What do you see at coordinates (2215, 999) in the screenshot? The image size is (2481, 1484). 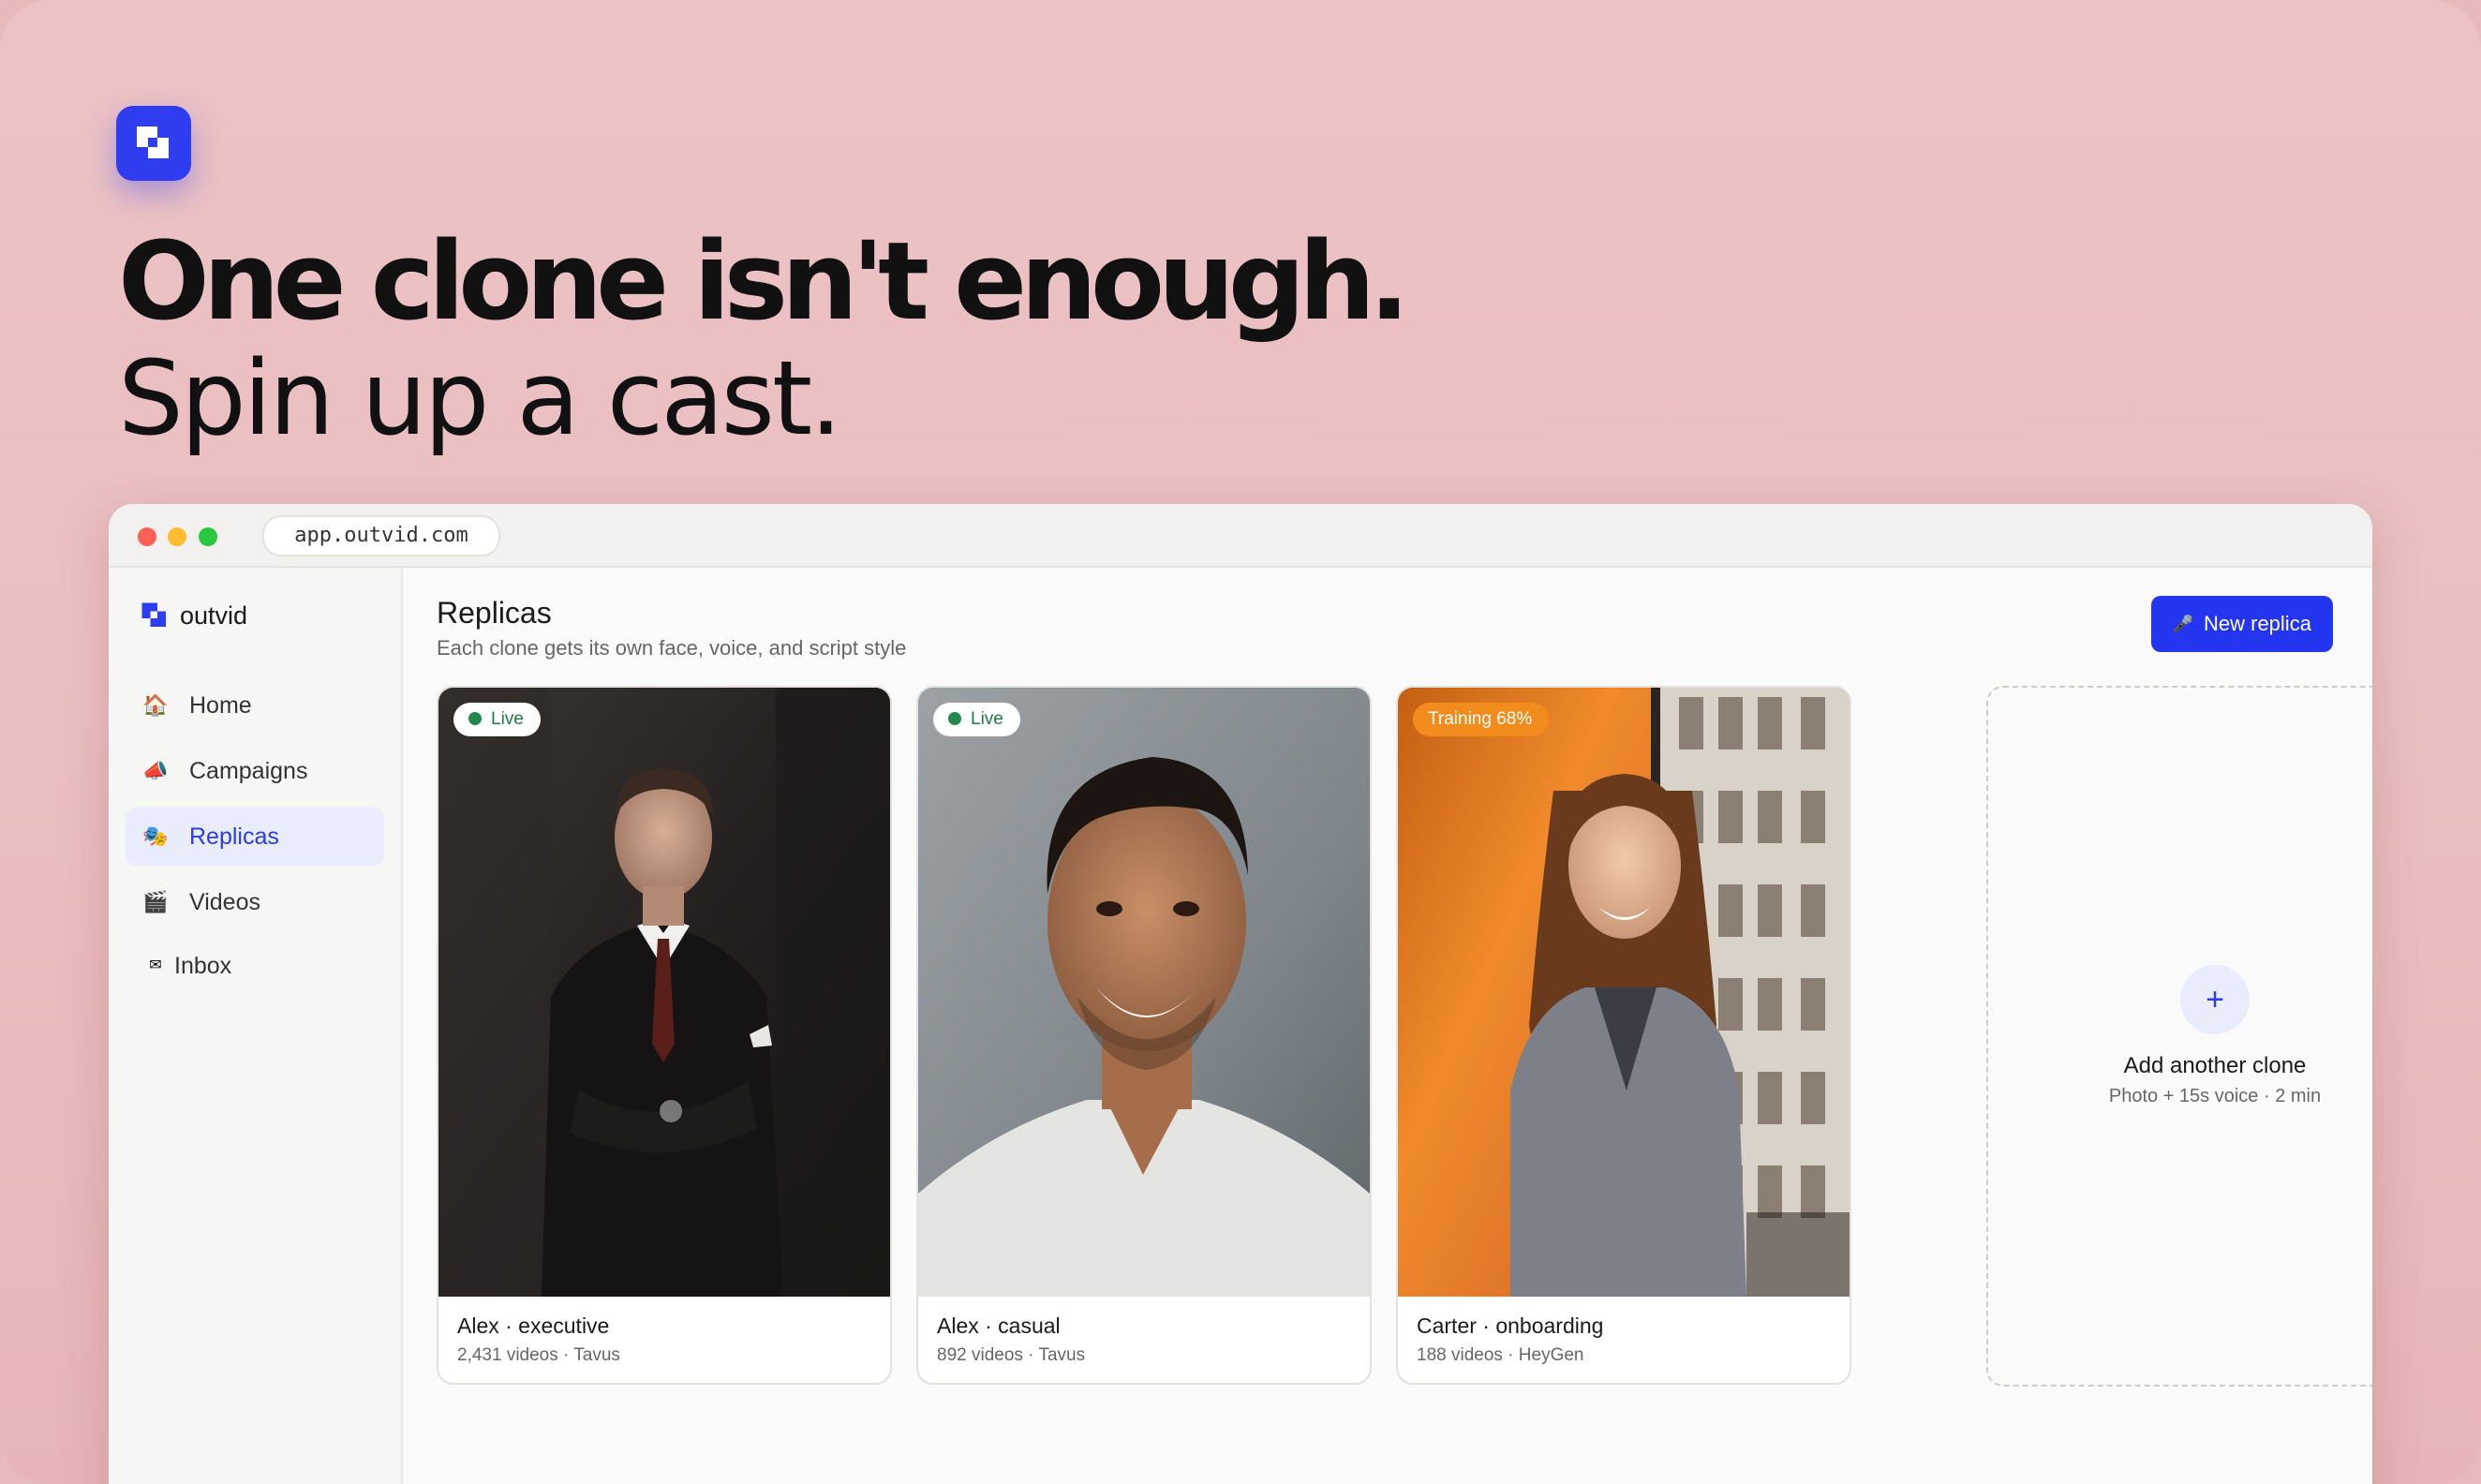 I see `plus-icon: +` at bounding box center [2215, 999].